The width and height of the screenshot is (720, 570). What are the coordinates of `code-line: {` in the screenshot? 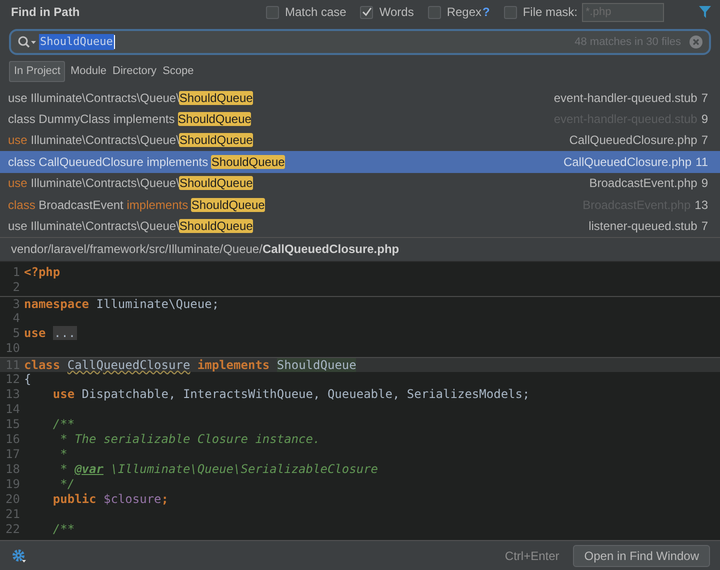 It's located at (27, 379).